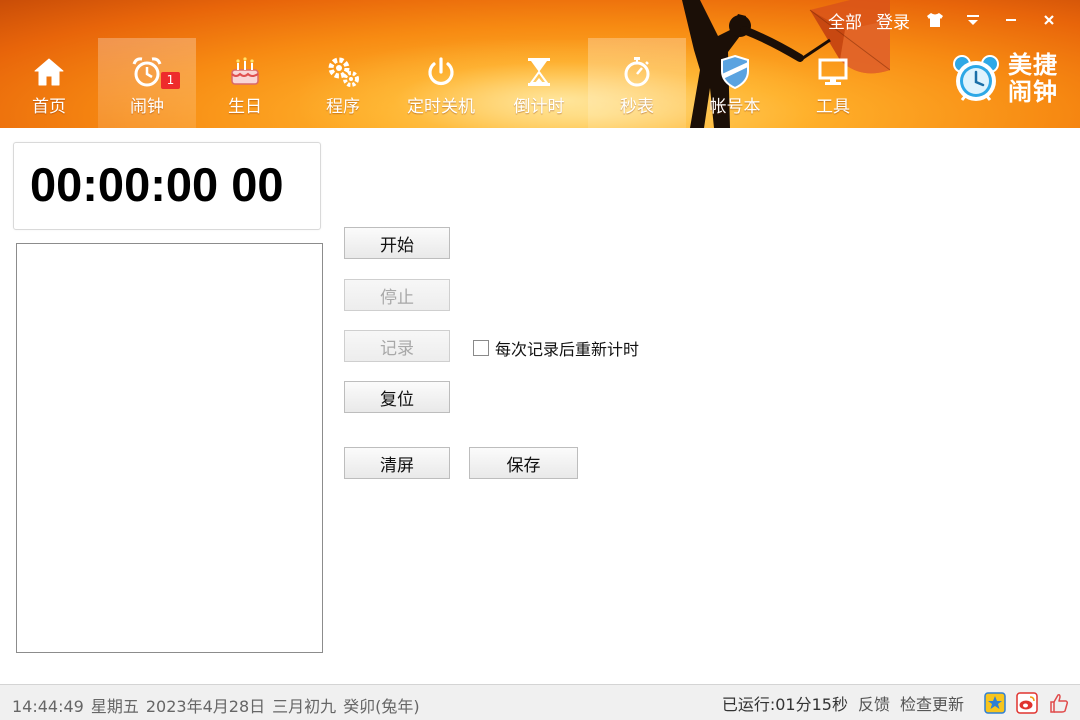  What do you see at coordinates (49, 107) in the screenshot?
I see `nav-label: 首页` at bounding box center [49, 107].